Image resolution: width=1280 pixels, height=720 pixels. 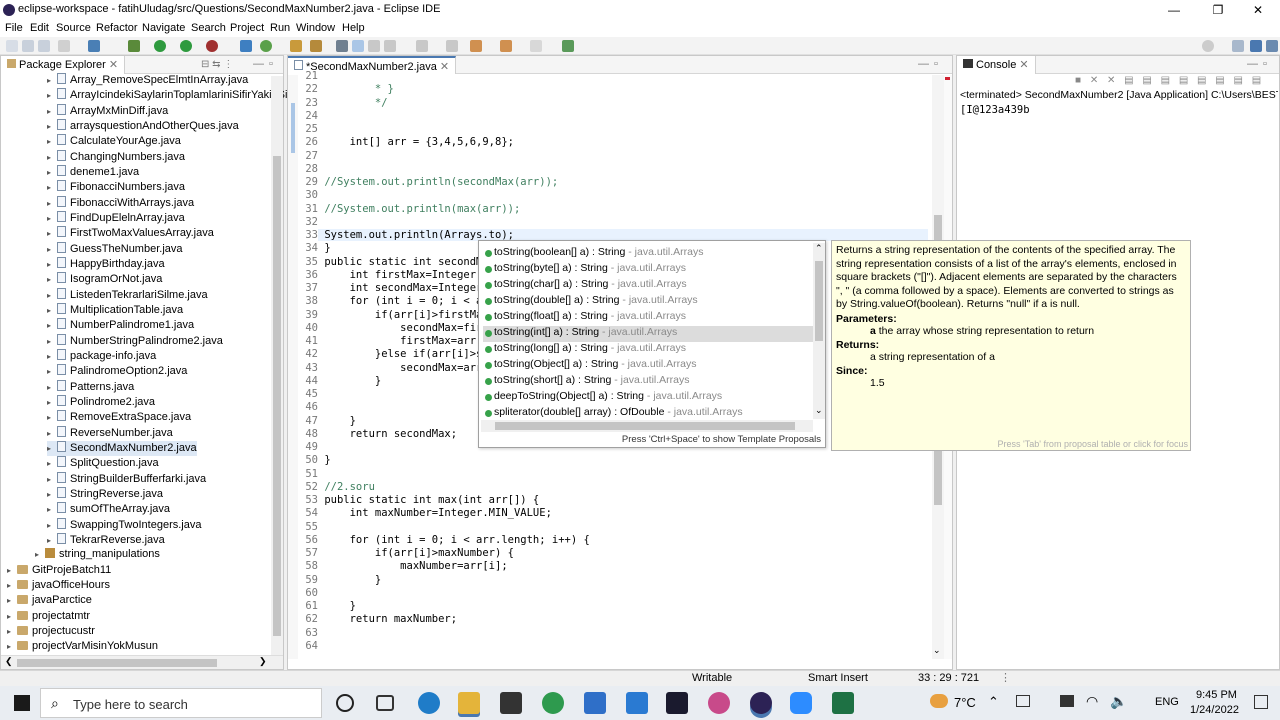 I want to click on task-view-icon, so click(x=385, y=703).